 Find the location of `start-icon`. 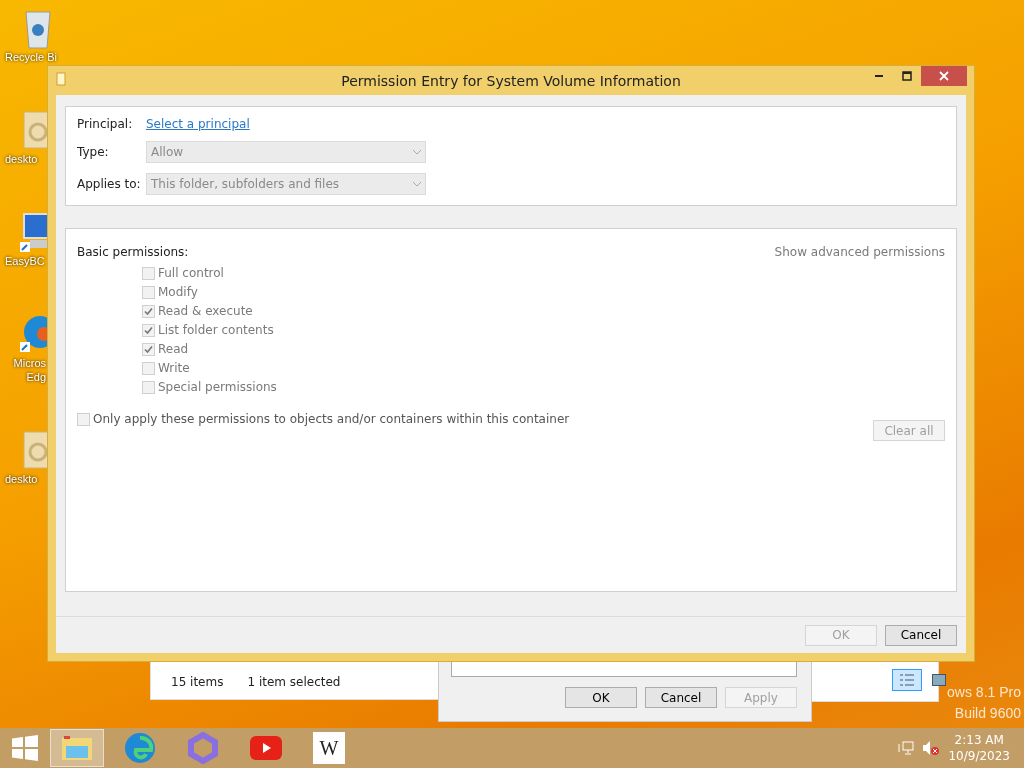

start-icon is located at coordinates (25, 748).